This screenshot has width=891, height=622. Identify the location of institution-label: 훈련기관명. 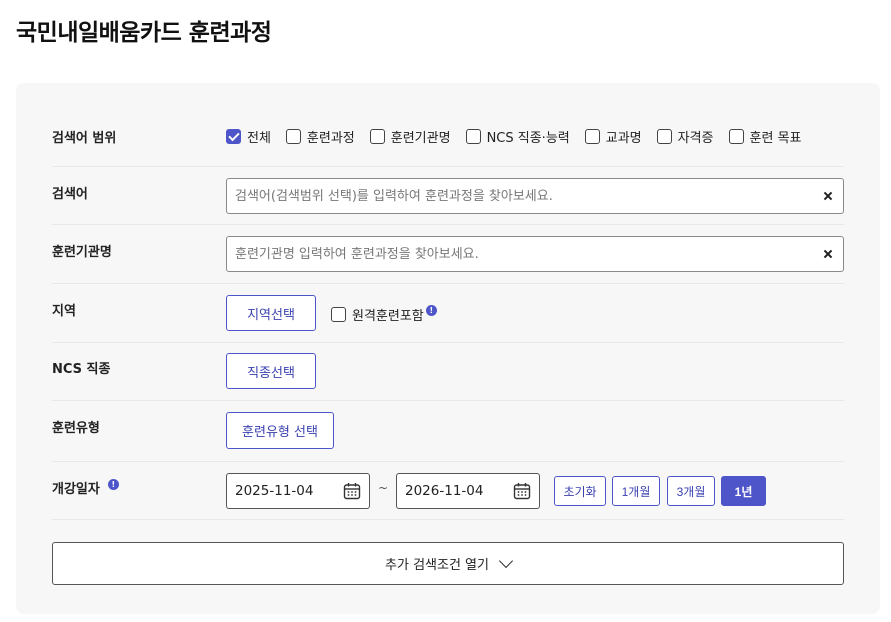
(82, 252).